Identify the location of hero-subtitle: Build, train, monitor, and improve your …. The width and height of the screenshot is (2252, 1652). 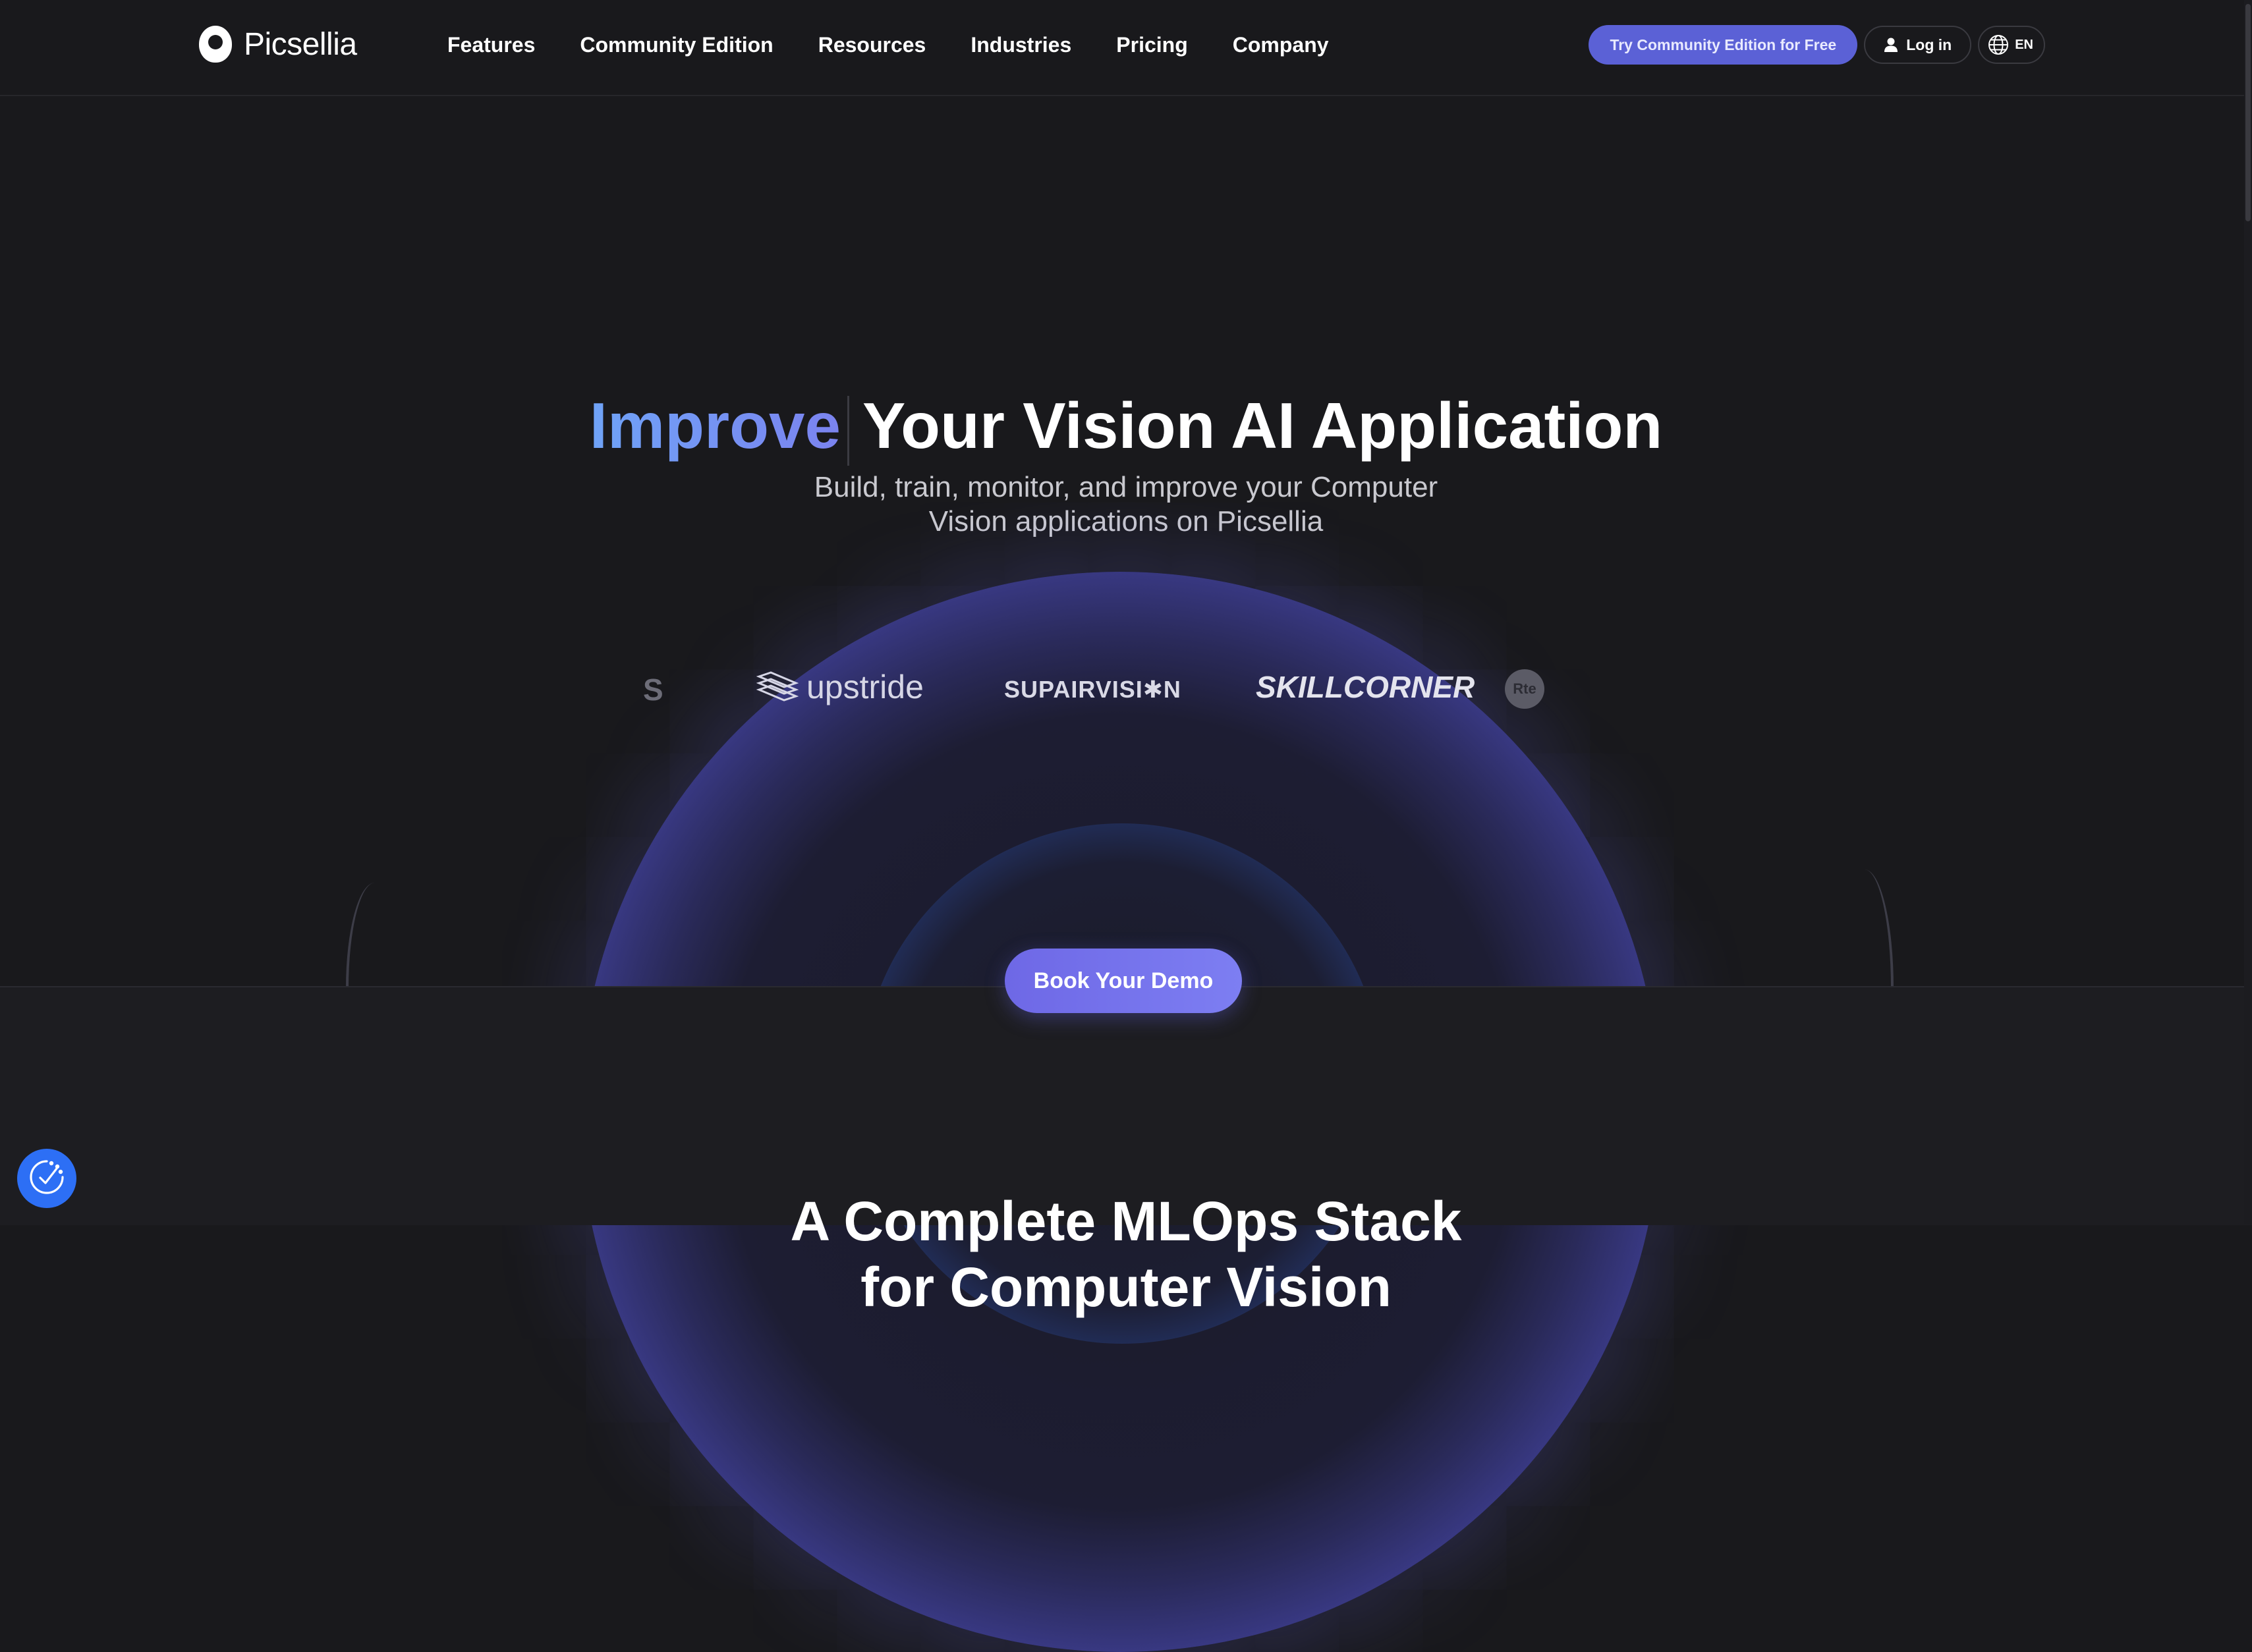
(1126, 504).